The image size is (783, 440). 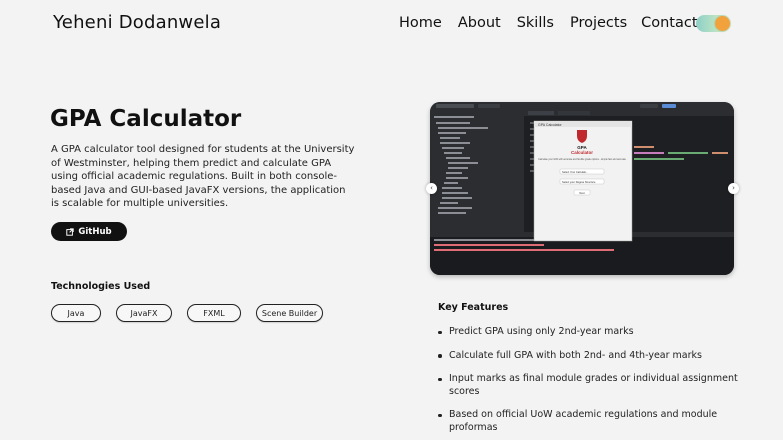 I want to click on site-brand: Yeheni Dodanwela, so click(x=137, y=22).